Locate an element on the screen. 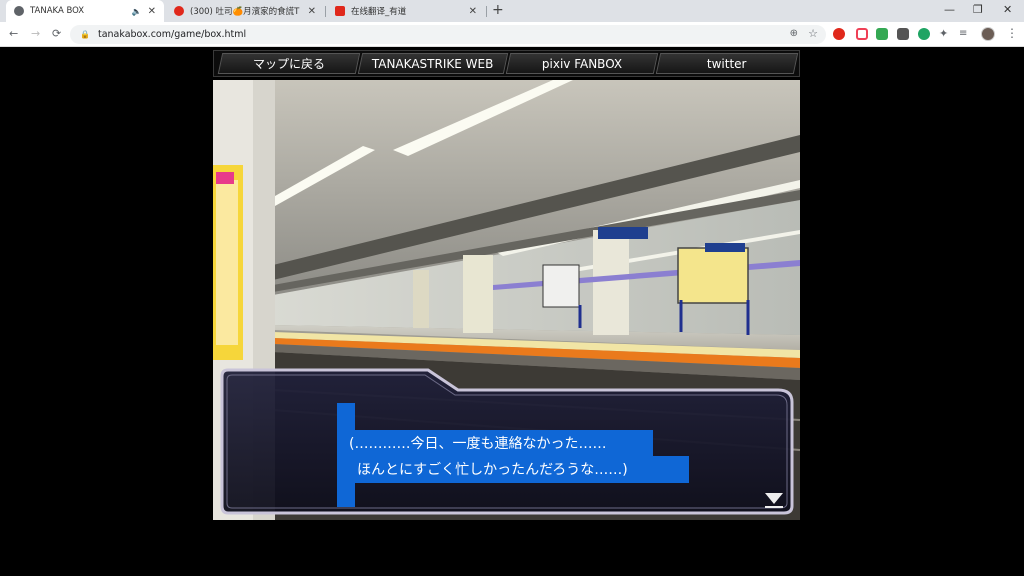  address-text: tanakabox.com/game/box.html is located at coordinates (172, 34).